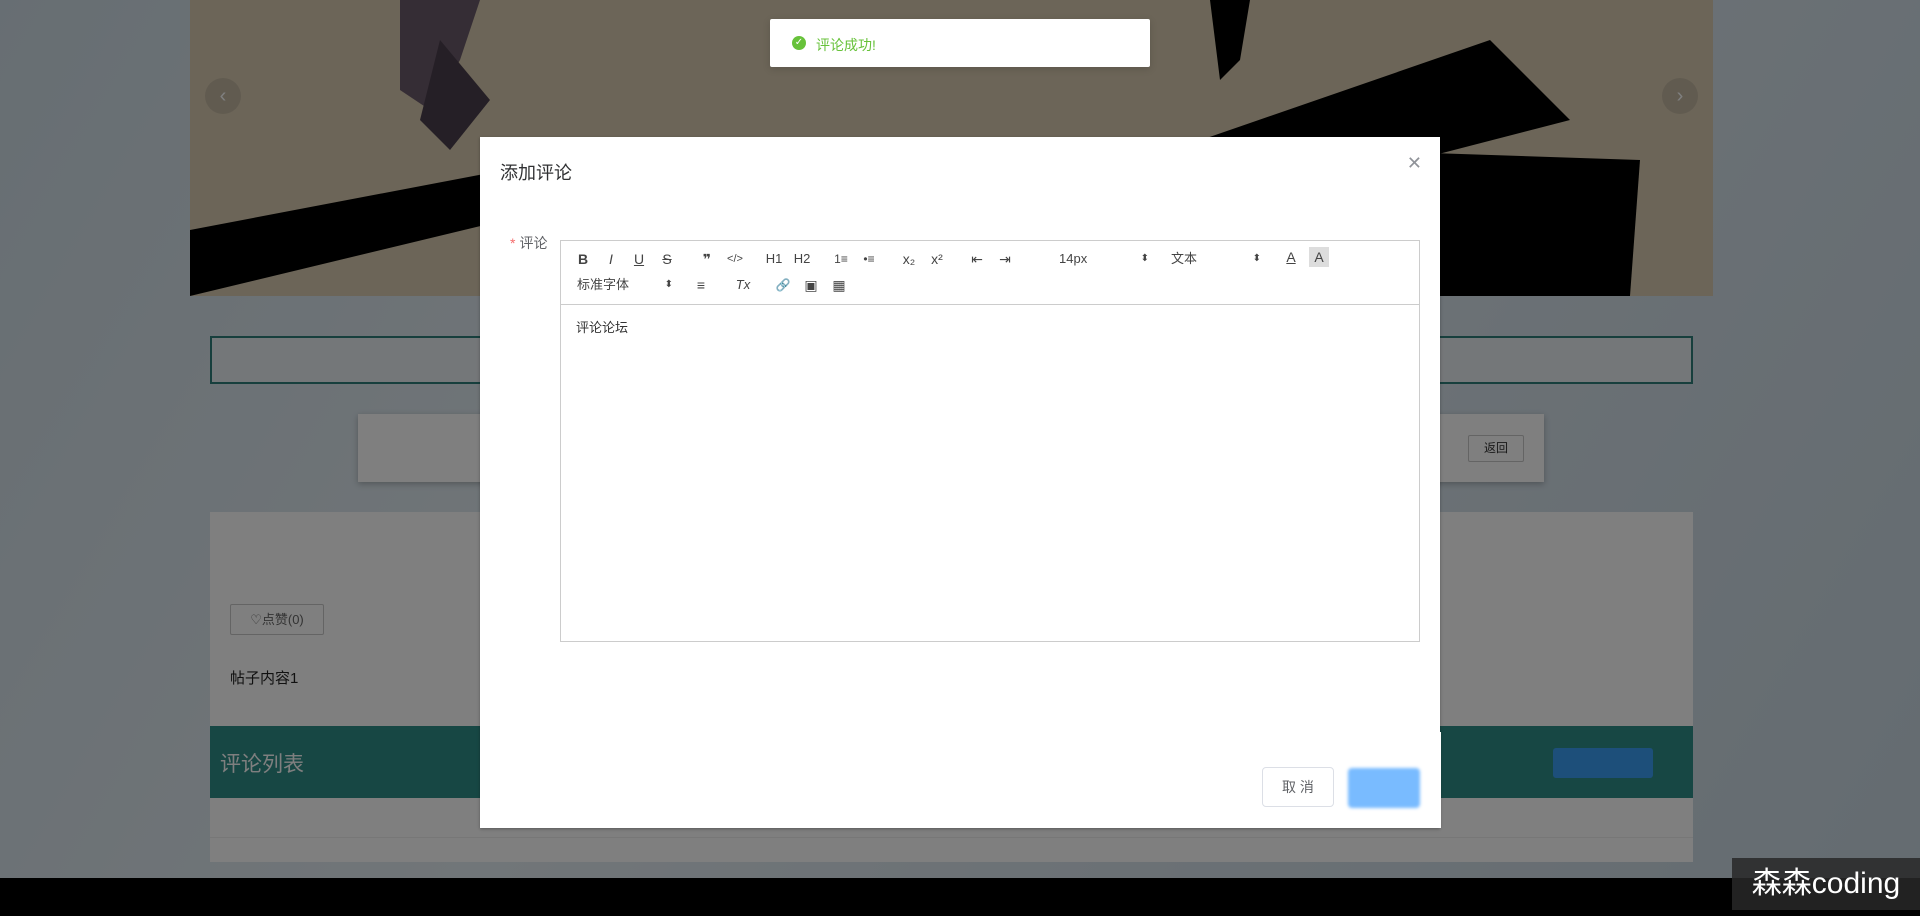  I want to click on font-size-value: 14px, so click(1073, 258).